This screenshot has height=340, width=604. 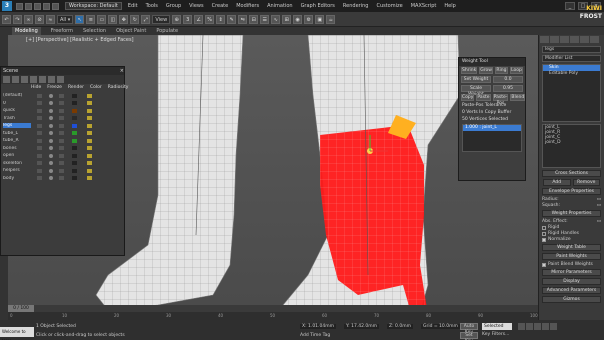 What do you see at coordinates (516, 70) in the screenshot?
I see `loop-button: Loop` at bounding box center [516, 70].